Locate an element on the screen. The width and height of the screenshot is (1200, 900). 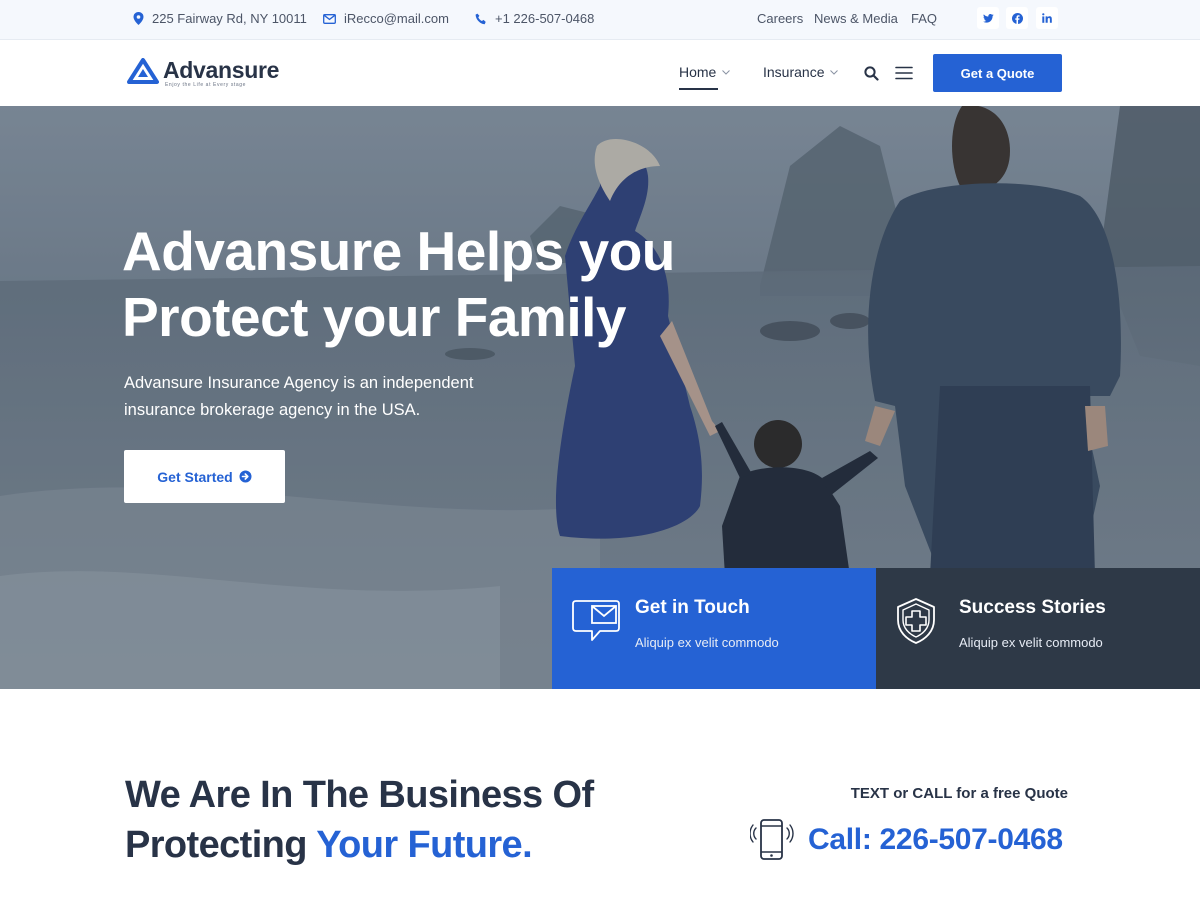
cta-label: TEXT or CALL for a free Quote is located at coordinates (959, 793).